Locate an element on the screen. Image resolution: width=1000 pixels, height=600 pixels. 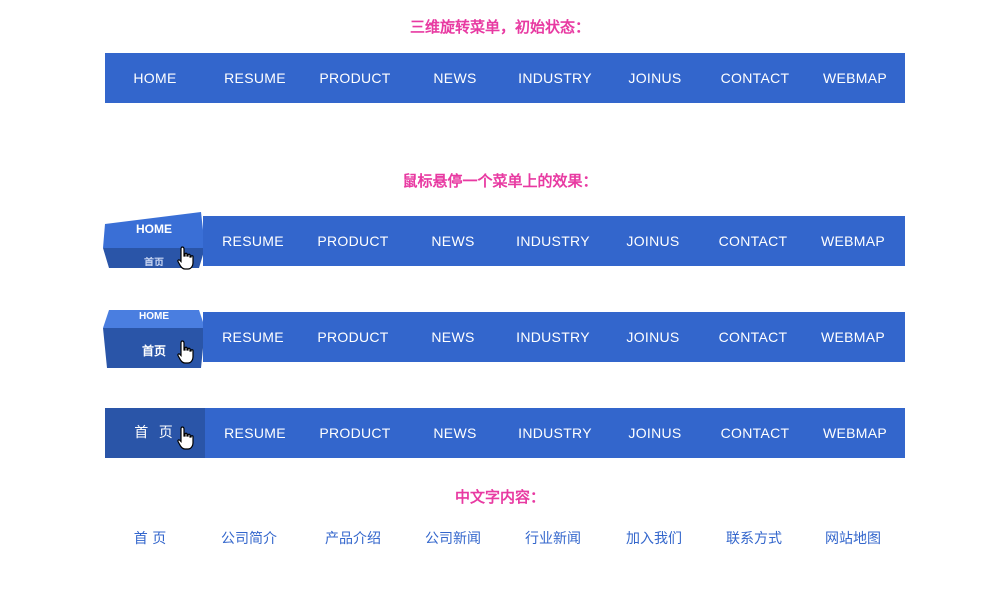
cube-front-label: HOME is located at coordinates (154, 229).